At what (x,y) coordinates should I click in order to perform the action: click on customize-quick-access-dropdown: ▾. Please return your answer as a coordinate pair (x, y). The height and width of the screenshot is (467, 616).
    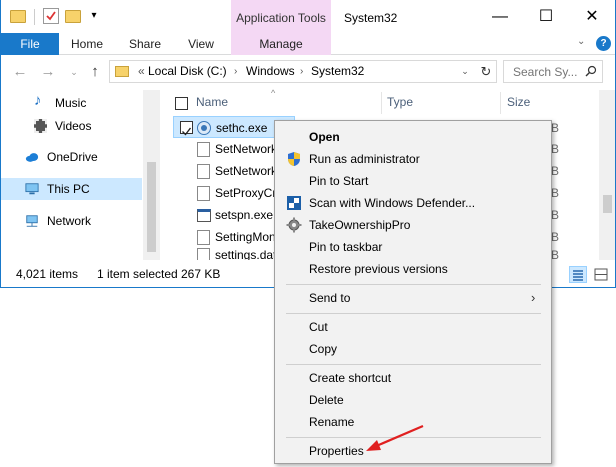
    Looking at the image, I should click on (94, 16).